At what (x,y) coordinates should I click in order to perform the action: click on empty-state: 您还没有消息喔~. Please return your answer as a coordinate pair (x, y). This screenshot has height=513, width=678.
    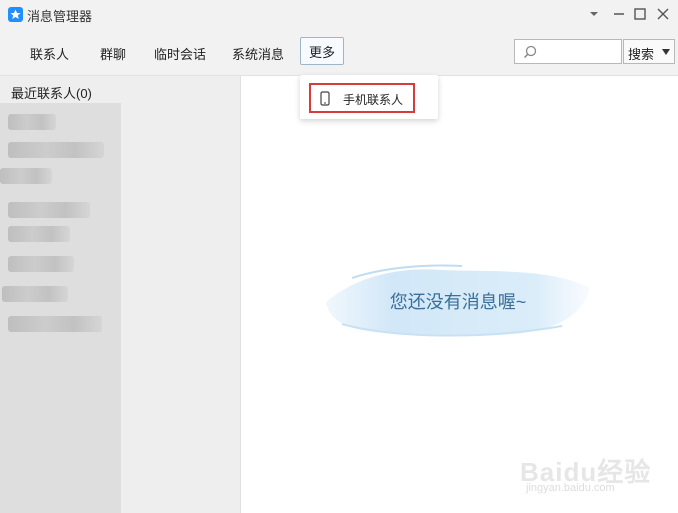
    Looking at the image, I should click on (458, 301).